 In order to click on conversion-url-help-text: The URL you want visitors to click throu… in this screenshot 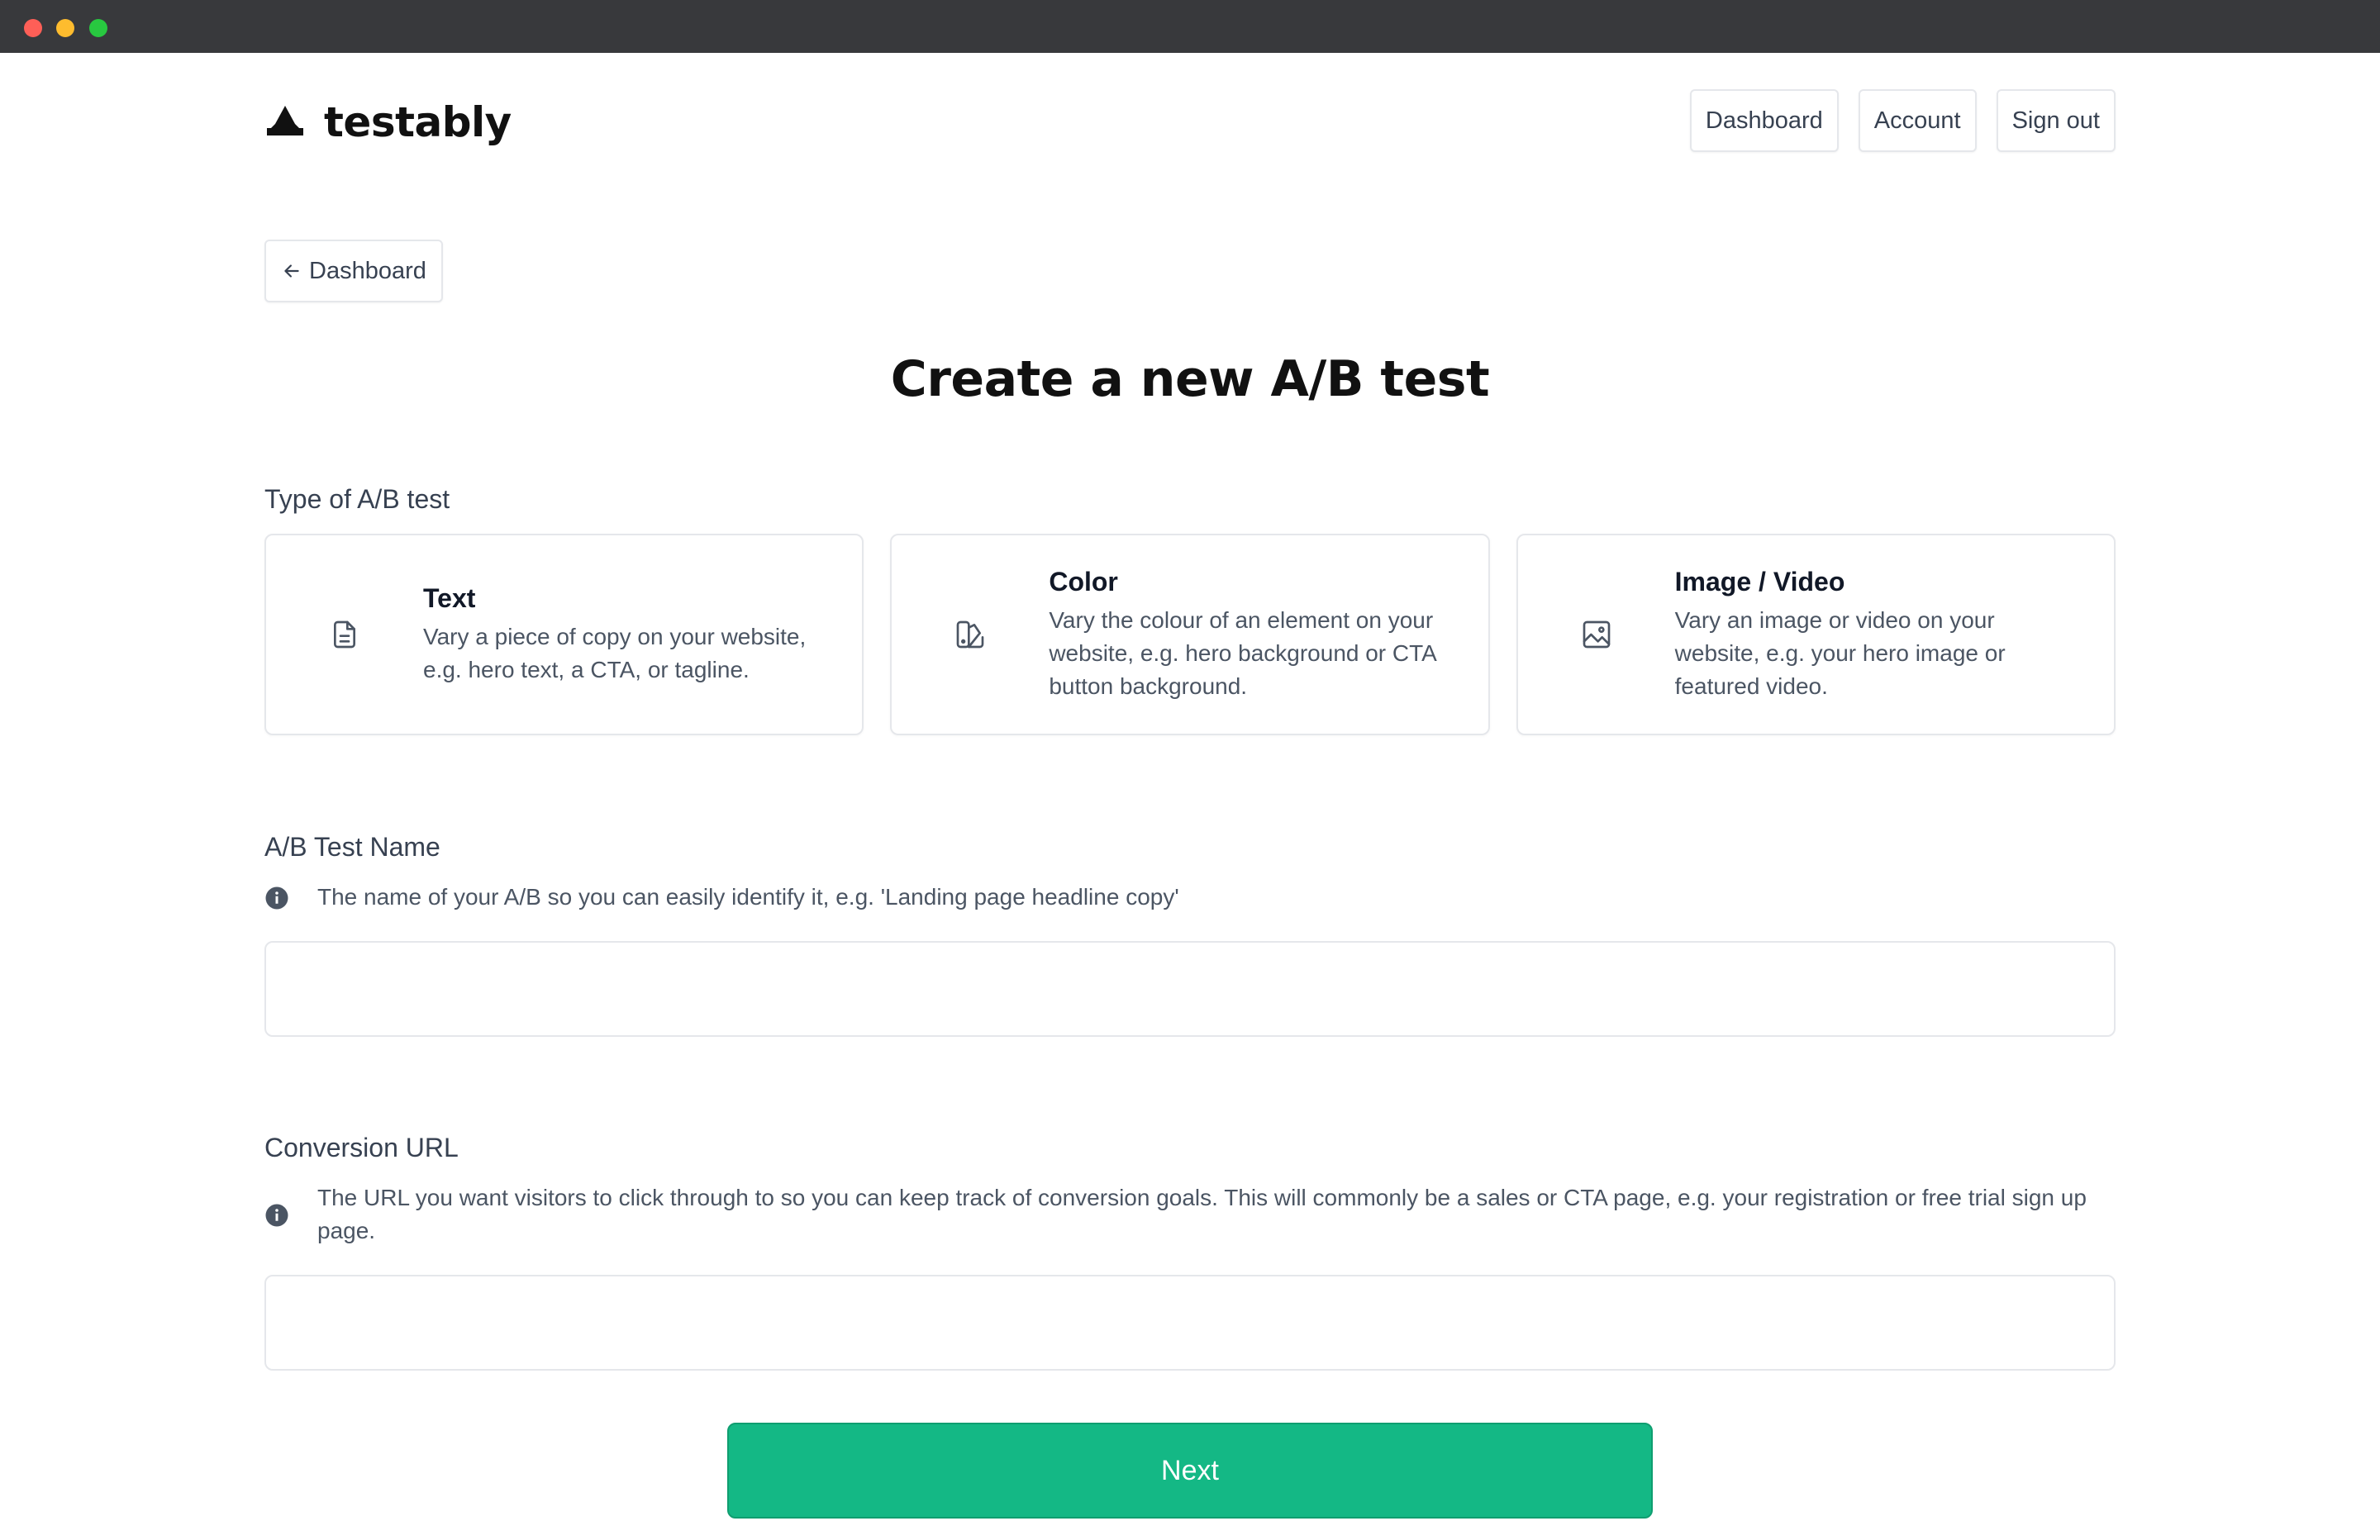, I will do `click(1202, 1214)`.